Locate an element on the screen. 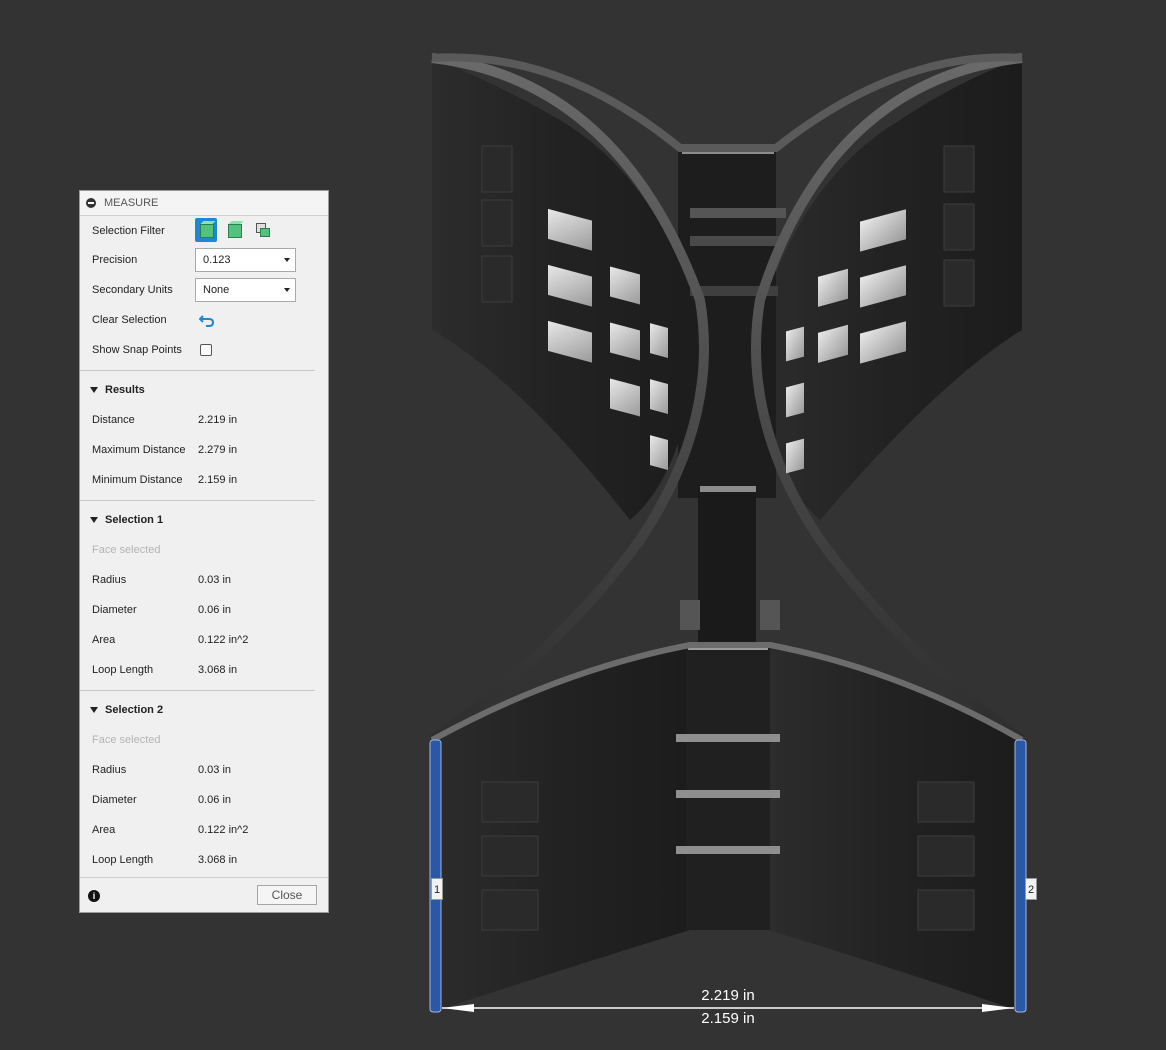 This screenshot has height=1050, width=1166. precision-value: 0.123 is located at coordinates (217, 260).